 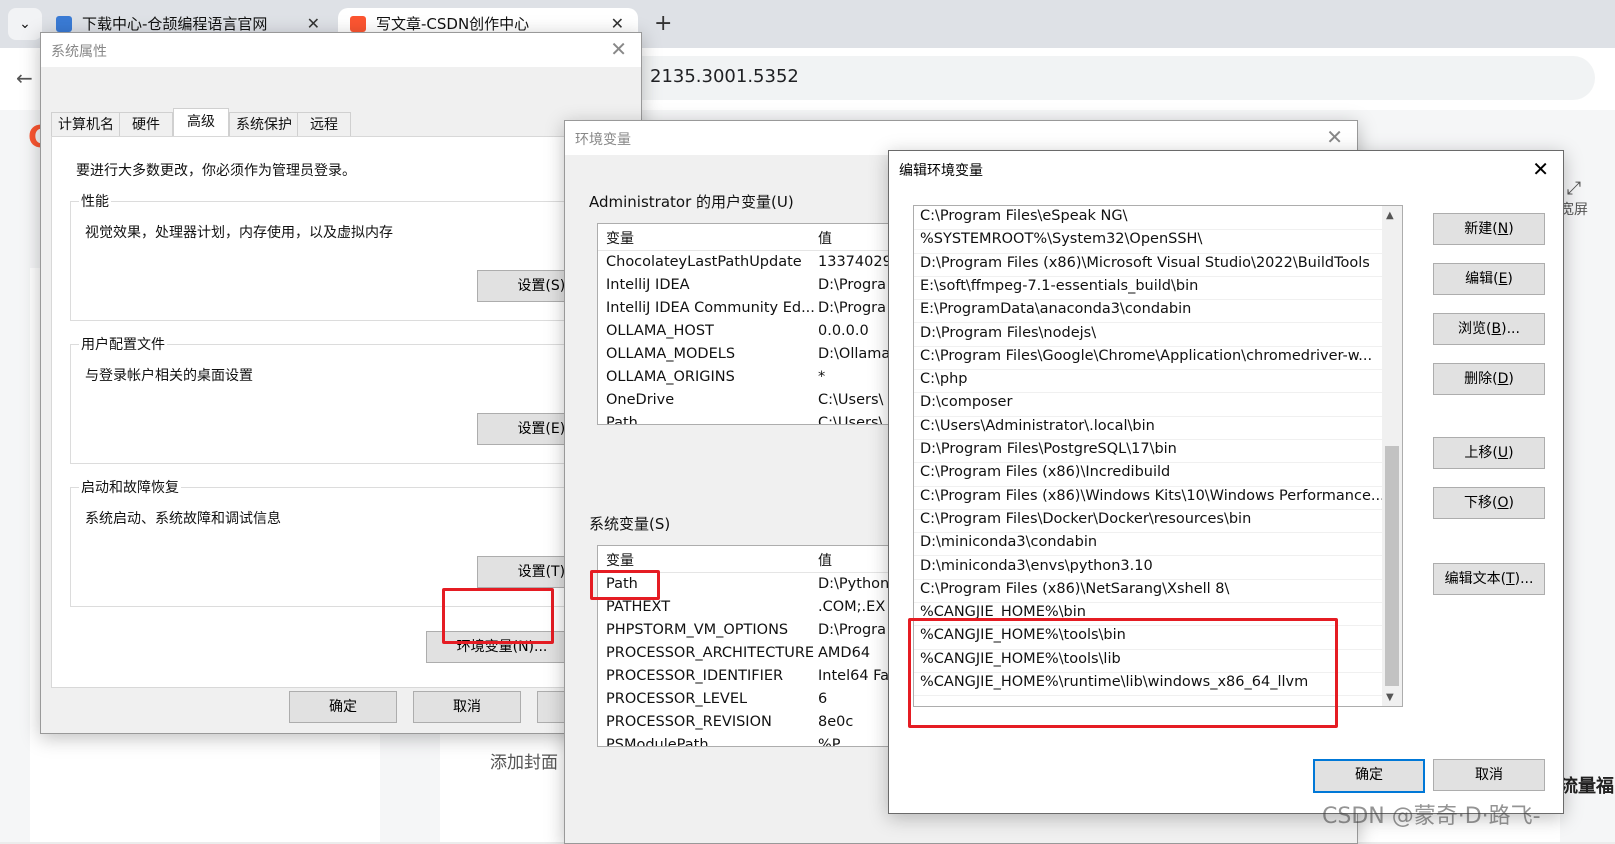 I want to click on scroll-thumb, so click(x=1392, y=566).